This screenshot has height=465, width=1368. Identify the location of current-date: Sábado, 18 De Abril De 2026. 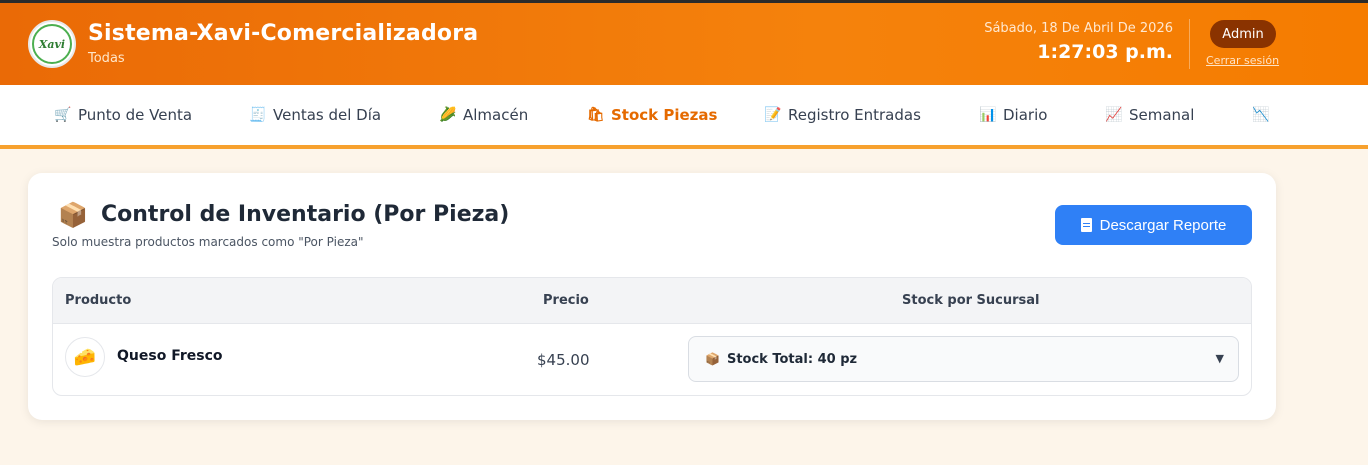
(1078, 28).